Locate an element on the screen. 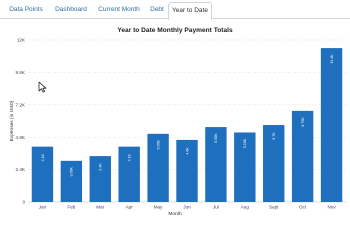 The height and width of the screenshot is (240, 350). y-tick-label: 0 is located at coordinates (23, 202).